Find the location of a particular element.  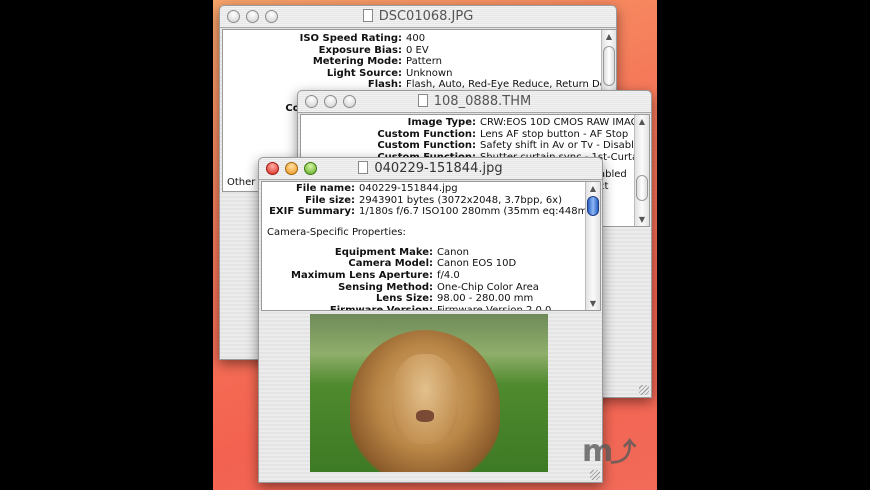

partial-label: Col is located at coordinates (294, 108).